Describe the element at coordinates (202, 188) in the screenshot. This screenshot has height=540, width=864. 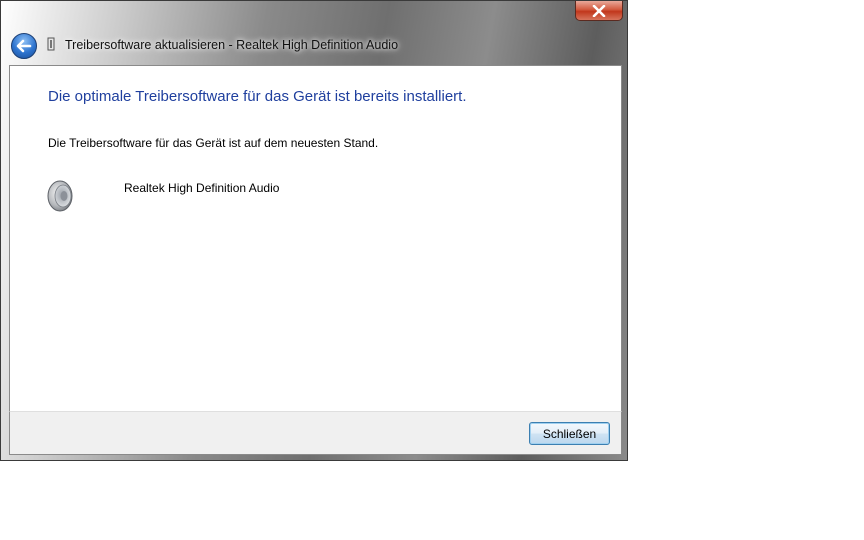
I see `device-name: Realtek High Definition Audio` at that location.